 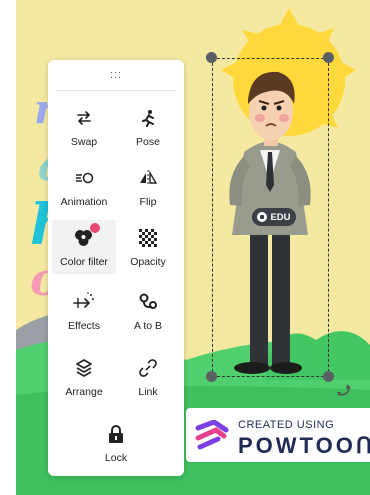 I want to click on powtoon-watermark: CREATED USING POWTOOՈ, so click(x=278, y=435).